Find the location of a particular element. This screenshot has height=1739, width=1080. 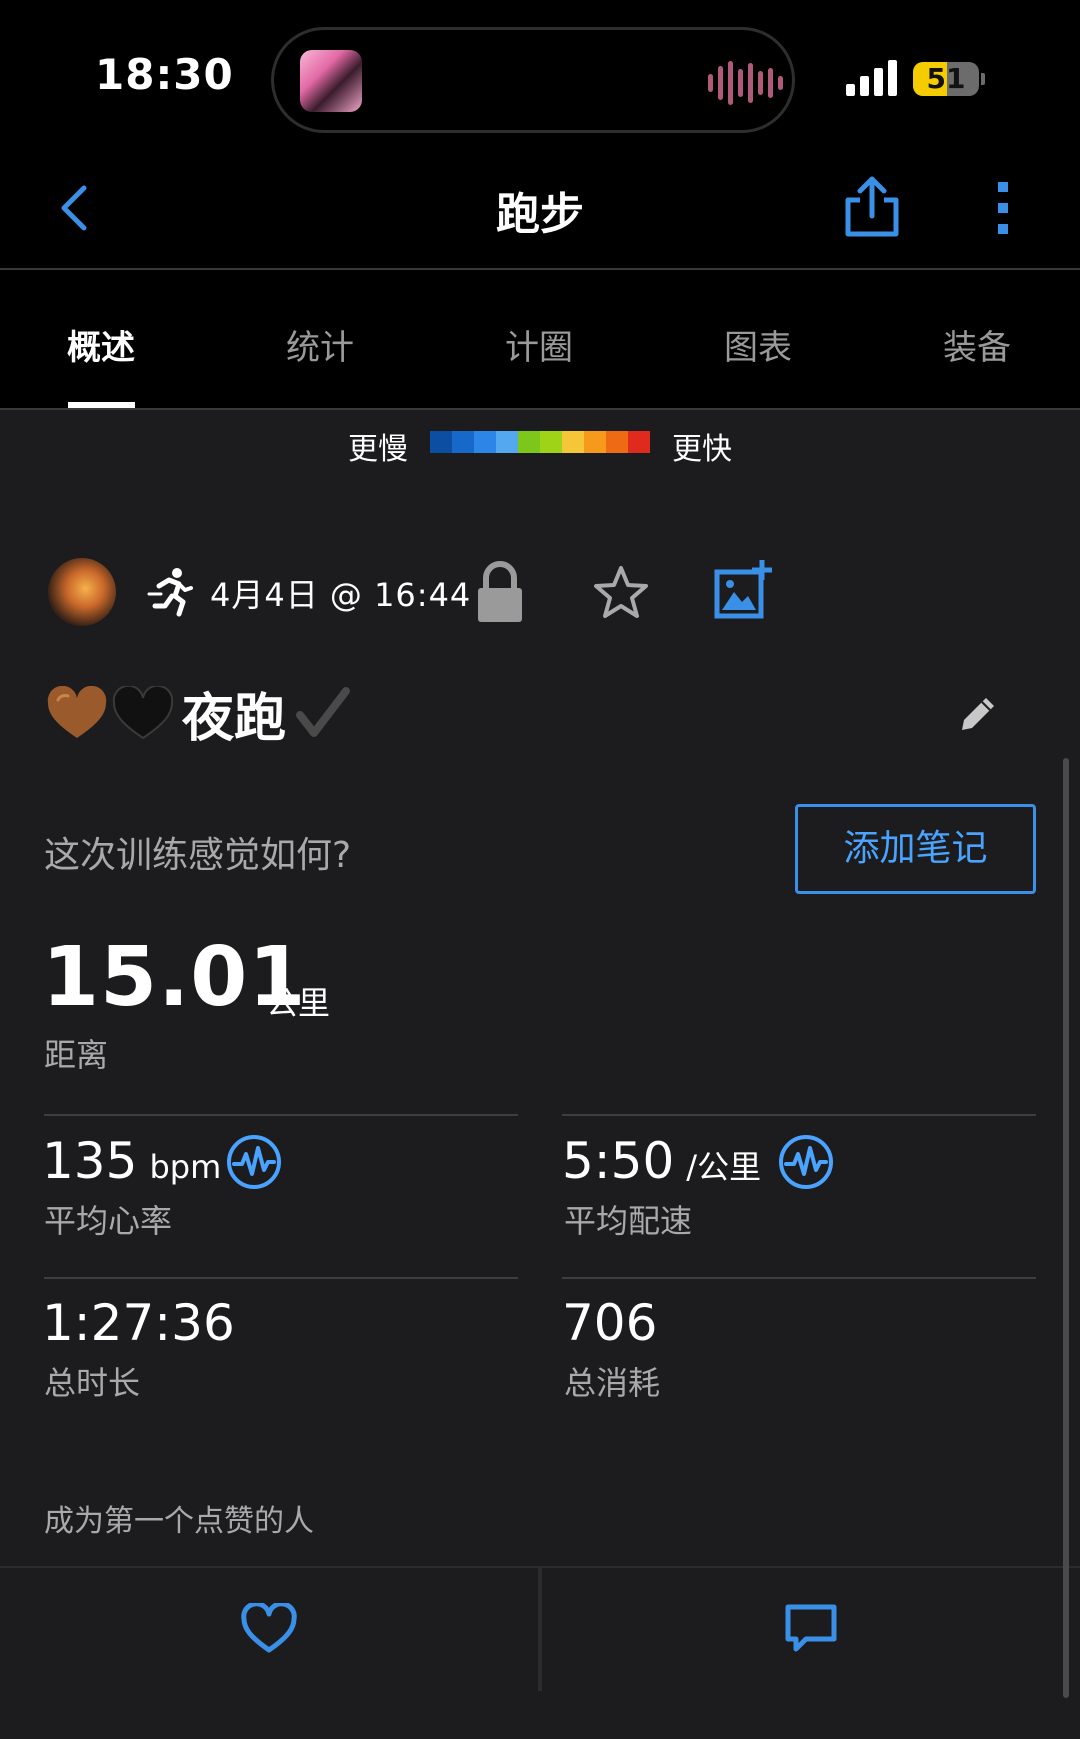

now-playing-artwork is located at coordinates (331, 81).